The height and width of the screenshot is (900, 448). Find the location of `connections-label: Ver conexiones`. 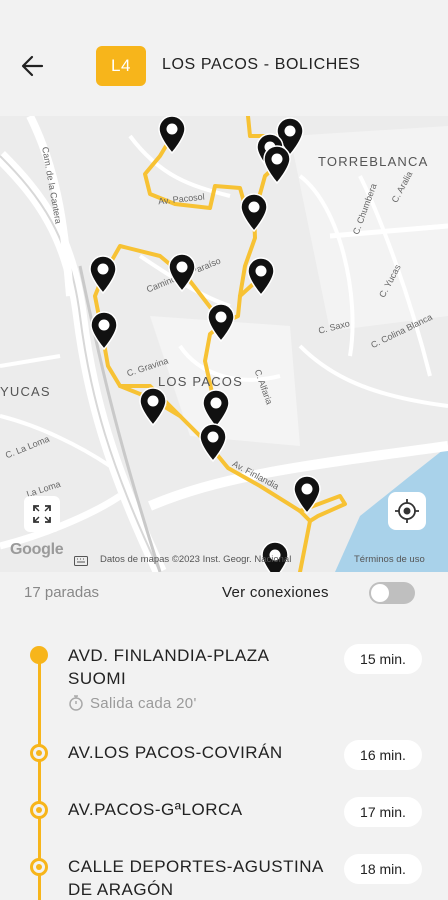

connections-label: Ver conexiones is located at coordinates (275, 592).